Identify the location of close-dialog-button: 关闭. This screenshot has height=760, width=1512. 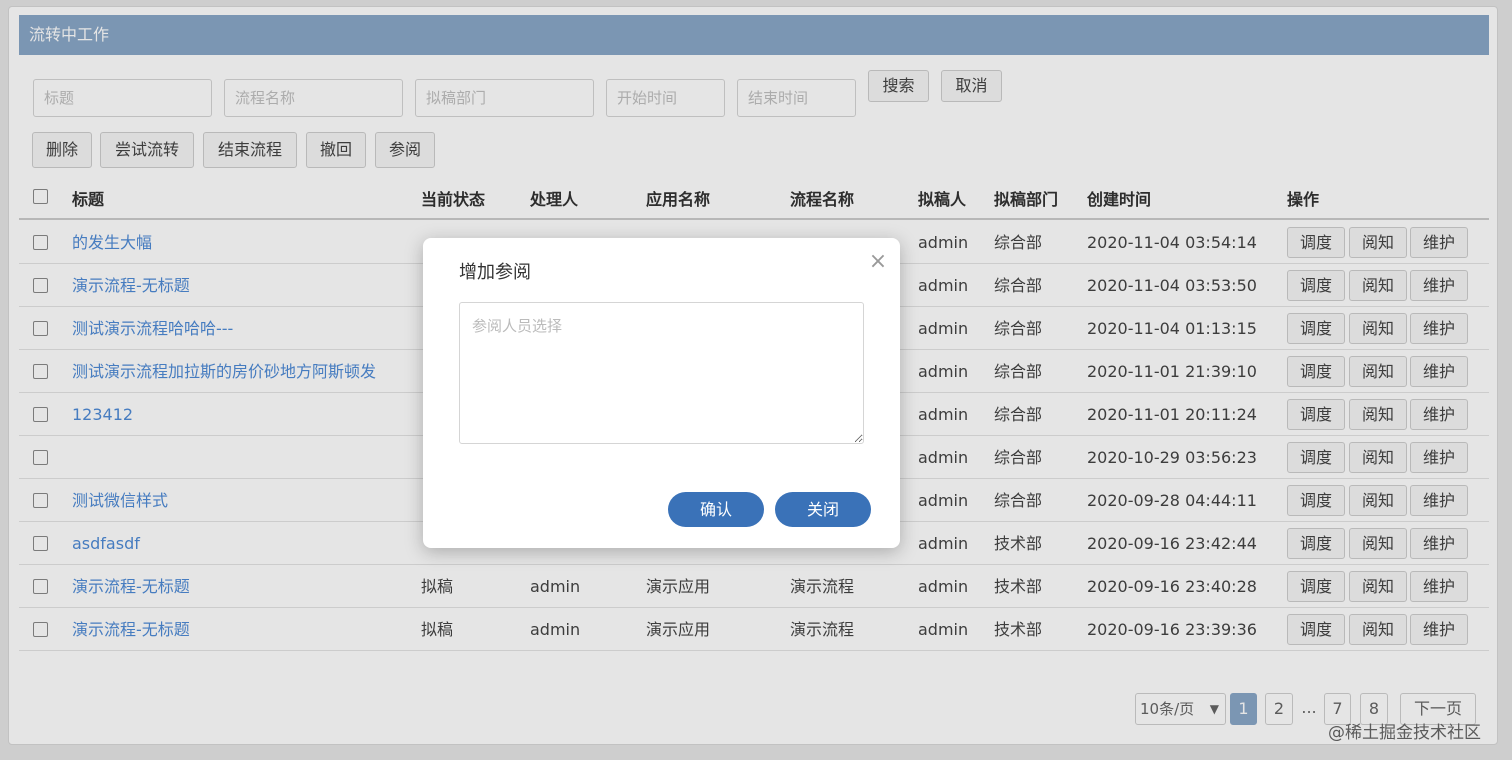
(823, 509).